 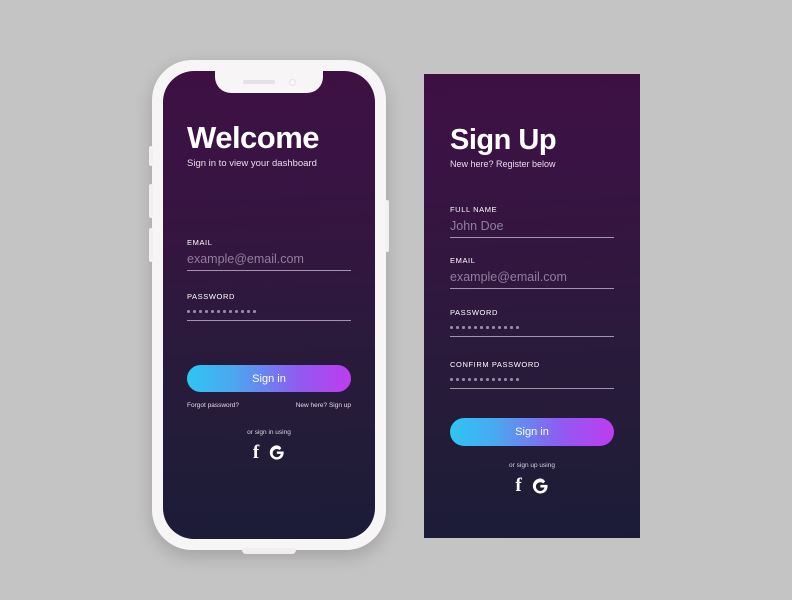 What do you see at coordinates (474, 312) in the screenshot?
I see `signup-password-label: PASSWORD` at bounding box center [474, 312].